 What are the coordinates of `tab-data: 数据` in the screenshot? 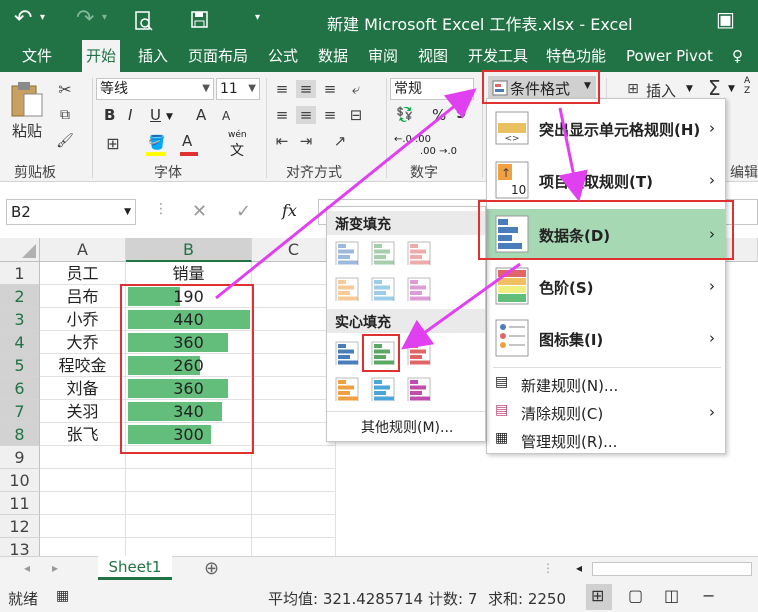 It's located at (333, 56).